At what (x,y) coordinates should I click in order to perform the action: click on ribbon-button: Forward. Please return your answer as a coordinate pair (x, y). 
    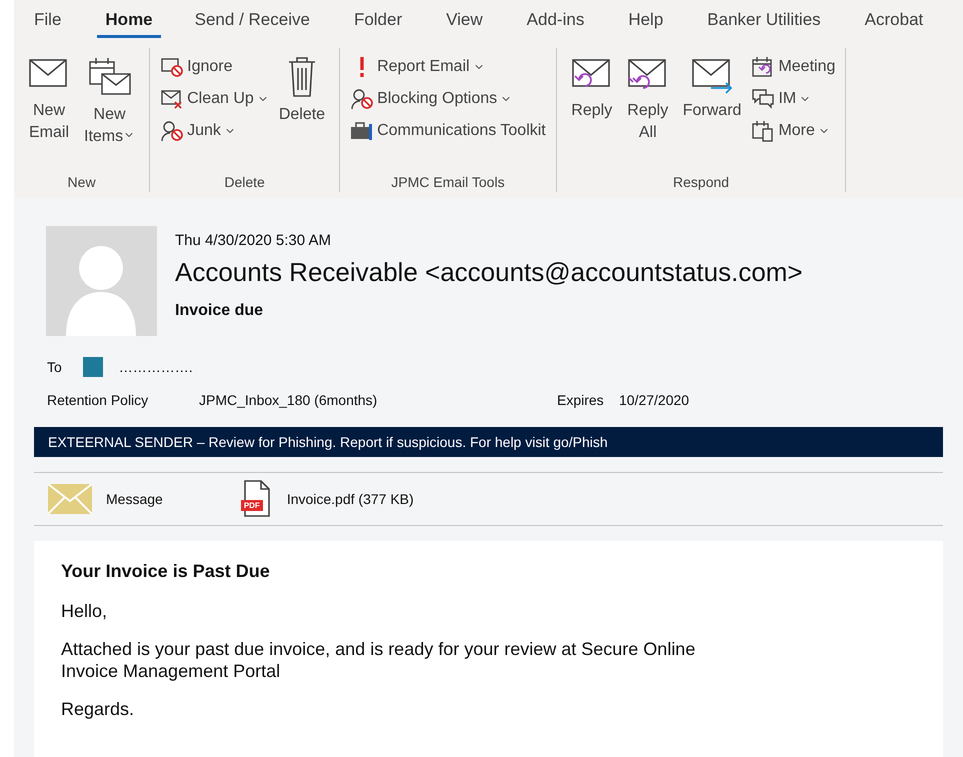
    Looking at the image, I should click on (712, 89).